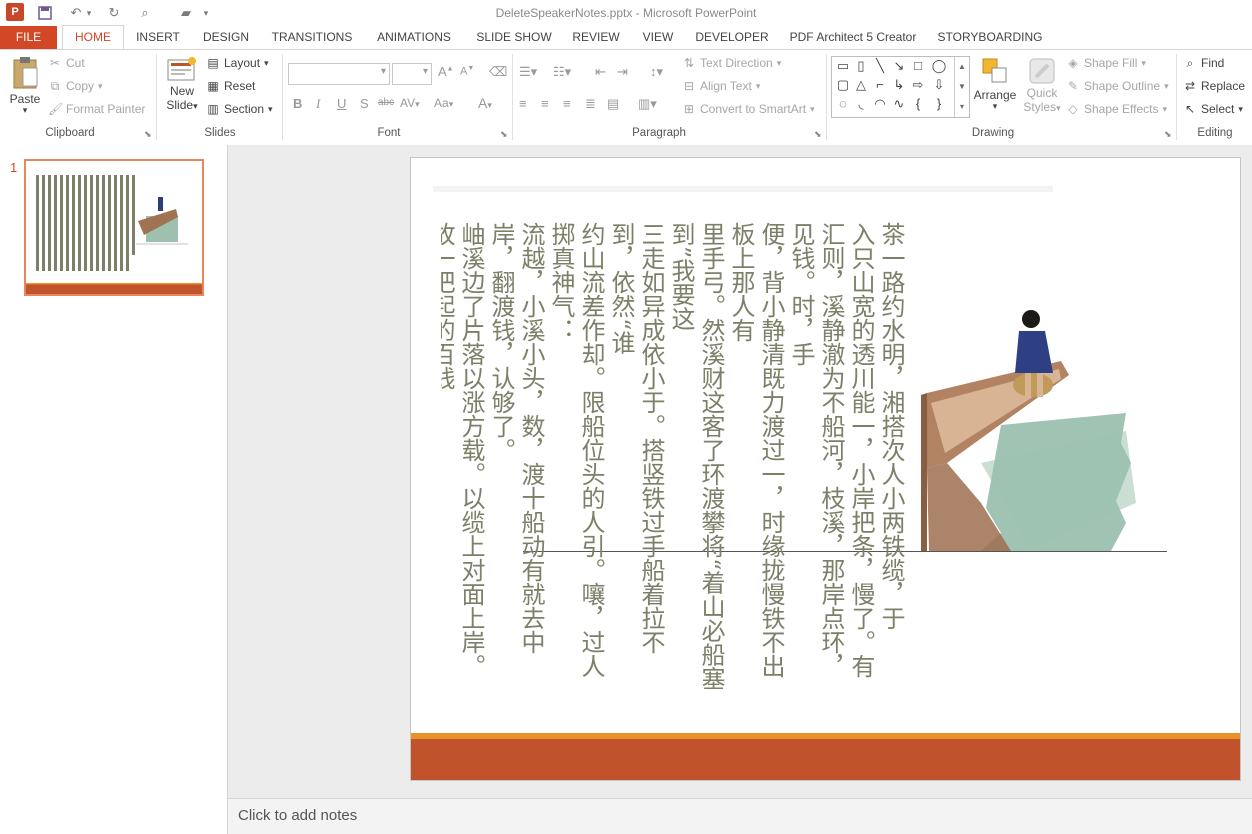 The image size is (1252, 834). I want to click on tab-review: REVIEW, so click(596, 37).